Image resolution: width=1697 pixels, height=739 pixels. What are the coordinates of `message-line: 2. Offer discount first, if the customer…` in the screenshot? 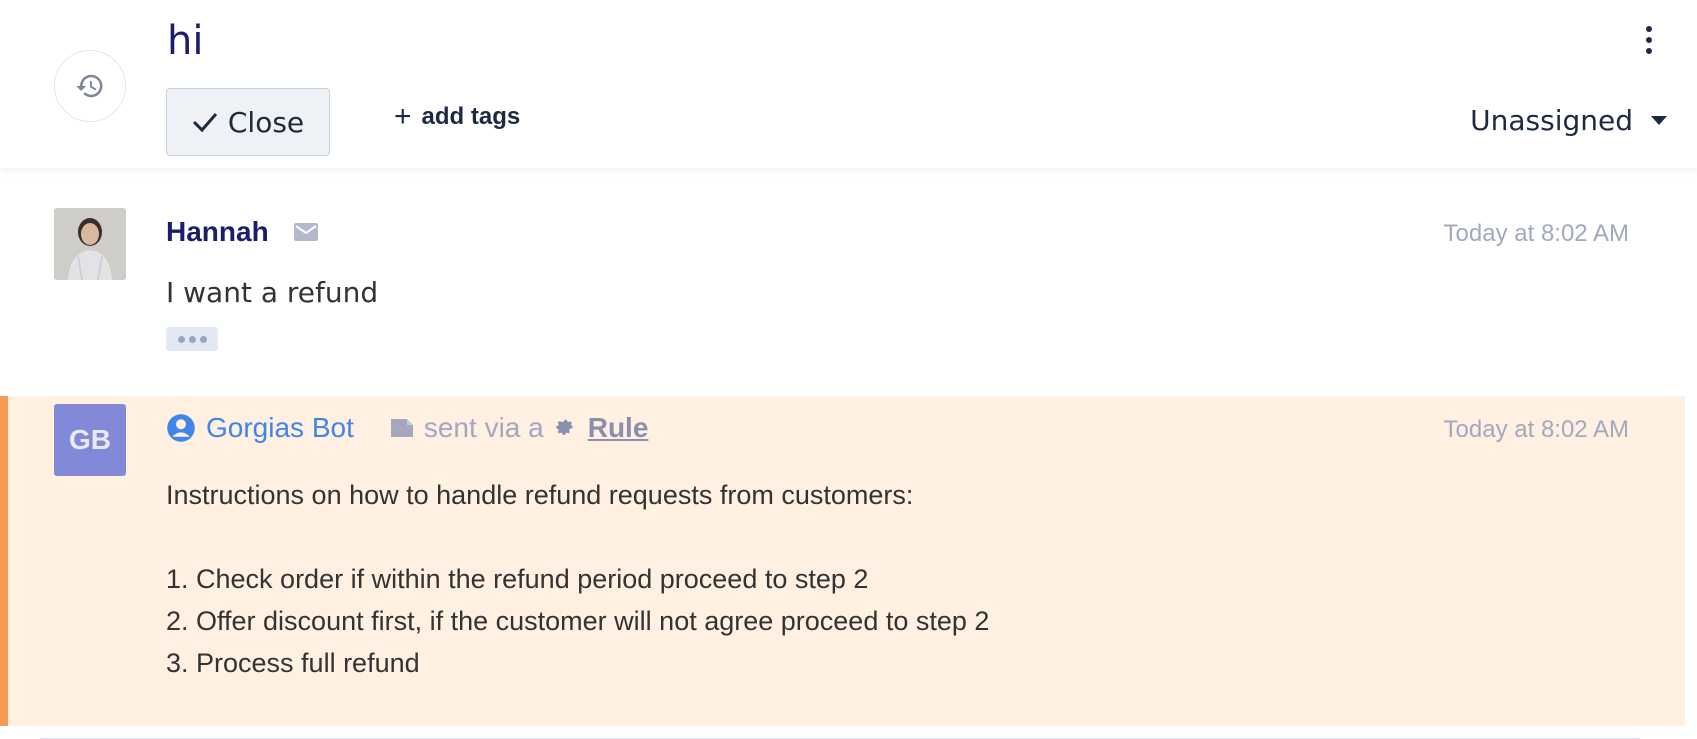 It's located at (578, 621).